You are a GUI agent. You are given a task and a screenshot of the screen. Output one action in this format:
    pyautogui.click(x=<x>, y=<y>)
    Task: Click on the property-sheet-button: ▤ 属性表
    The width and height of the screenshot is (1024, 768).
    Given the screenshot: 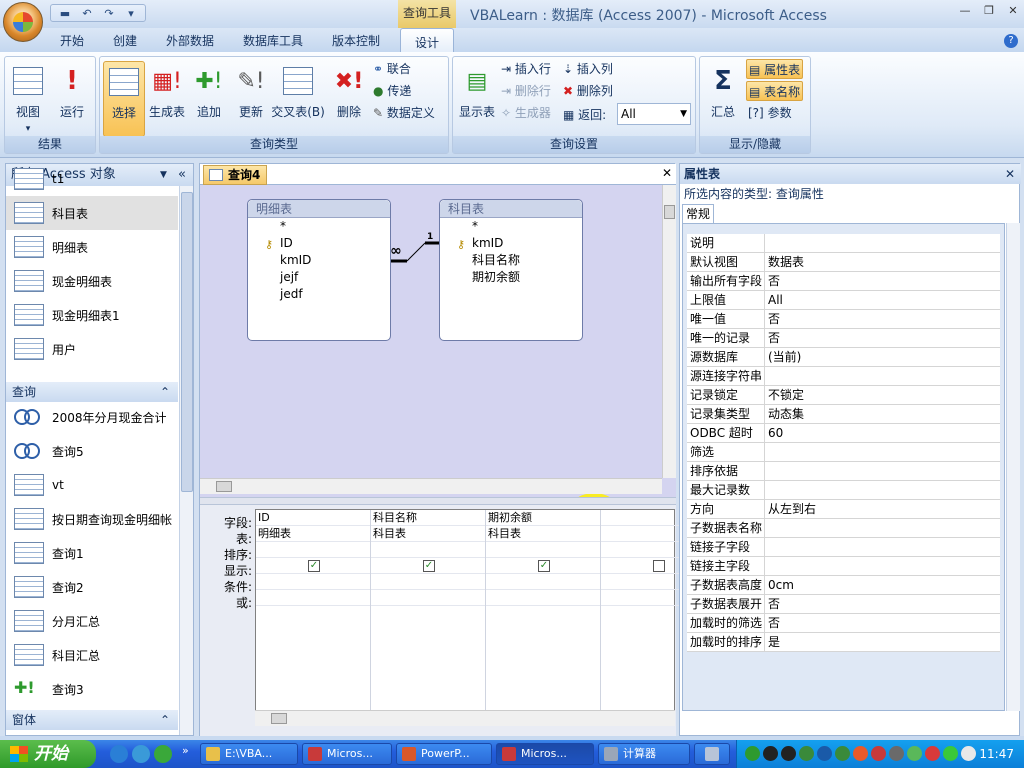 What is the action you would take?
    pyautogui.click(x=775, y=69)
    